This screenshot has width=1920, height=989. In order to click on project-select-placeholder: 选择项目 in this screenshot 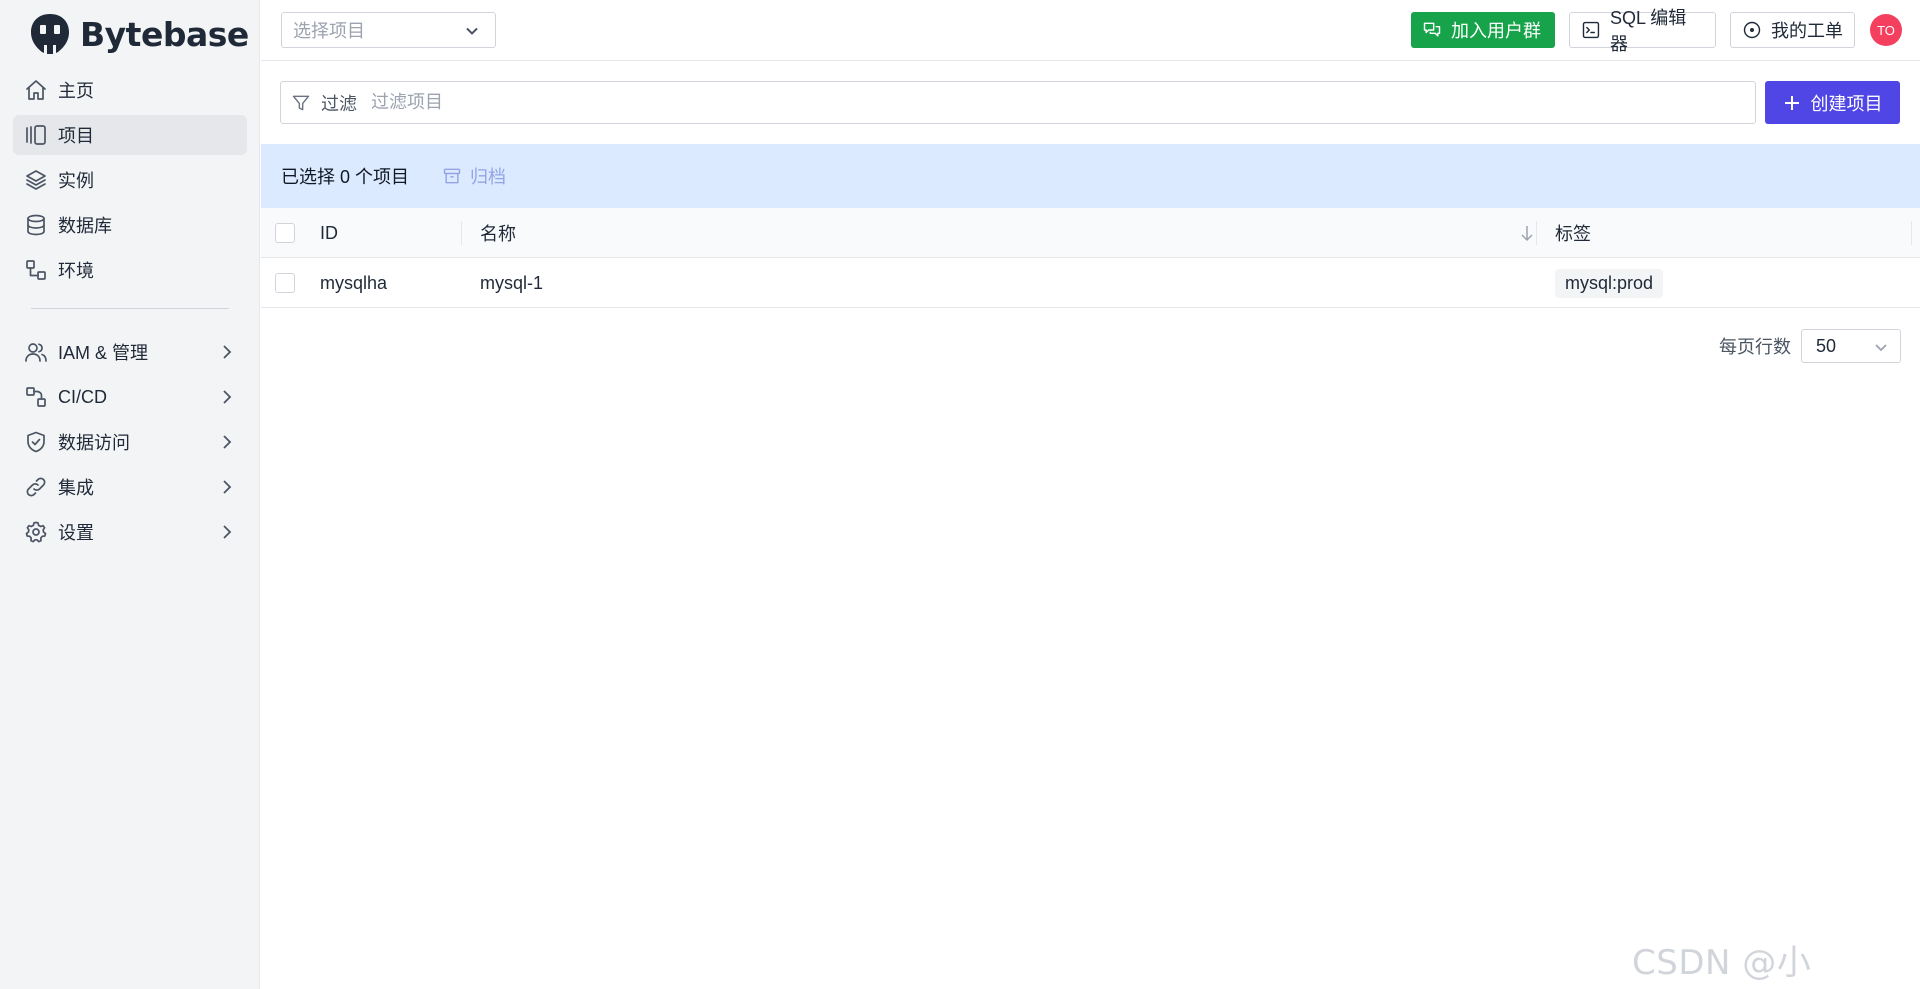, I will do `click(329, 31)`.